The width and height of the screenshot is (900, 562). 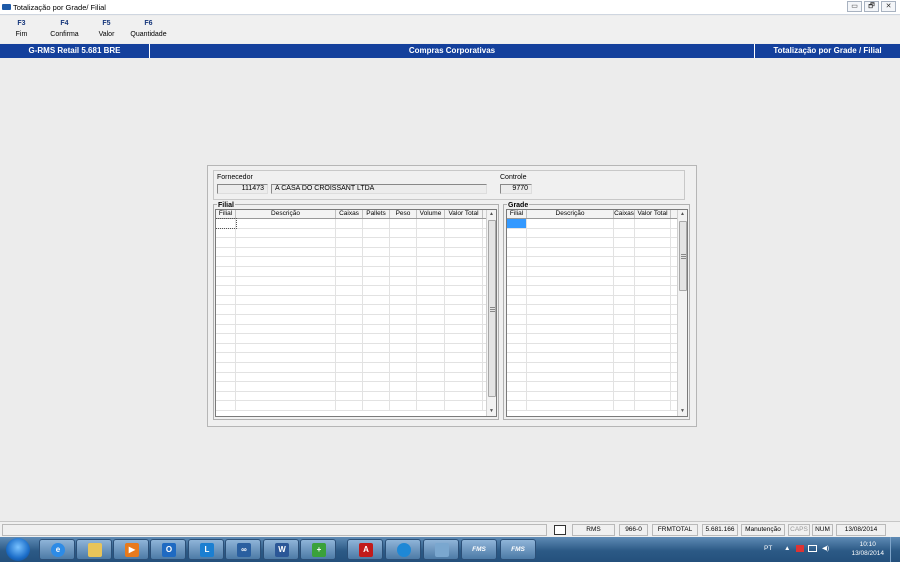 I want to click on scroll-down-arrow: ▼, so click(x=491, y=411).